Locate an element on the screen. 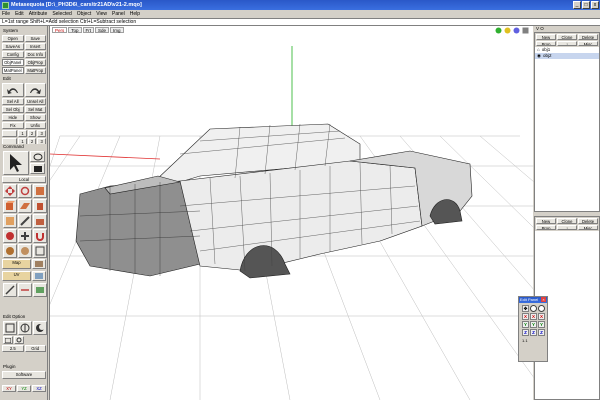 The height and width of the screenshot is (400, 600). menu-attribute: Attribute is located at coordinates (38, 14).